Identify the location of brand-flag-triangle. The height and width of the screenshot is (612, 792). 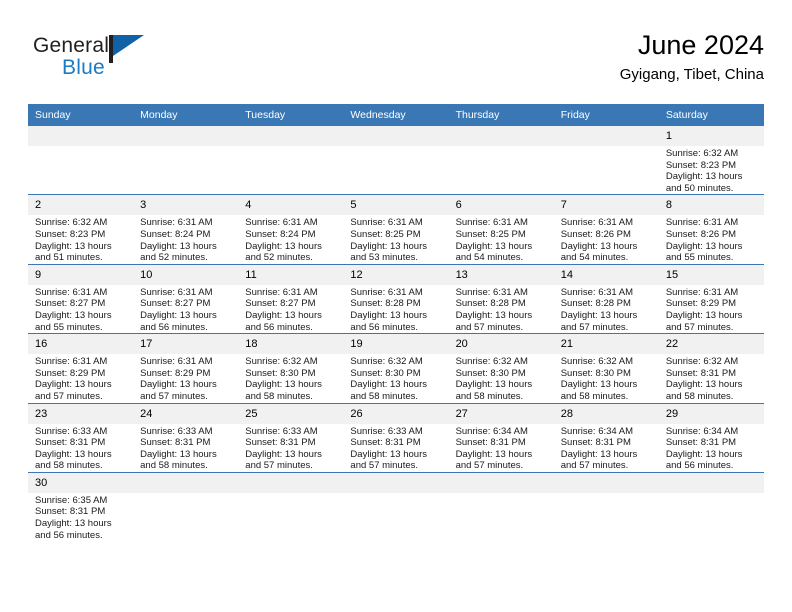
(128, 45).